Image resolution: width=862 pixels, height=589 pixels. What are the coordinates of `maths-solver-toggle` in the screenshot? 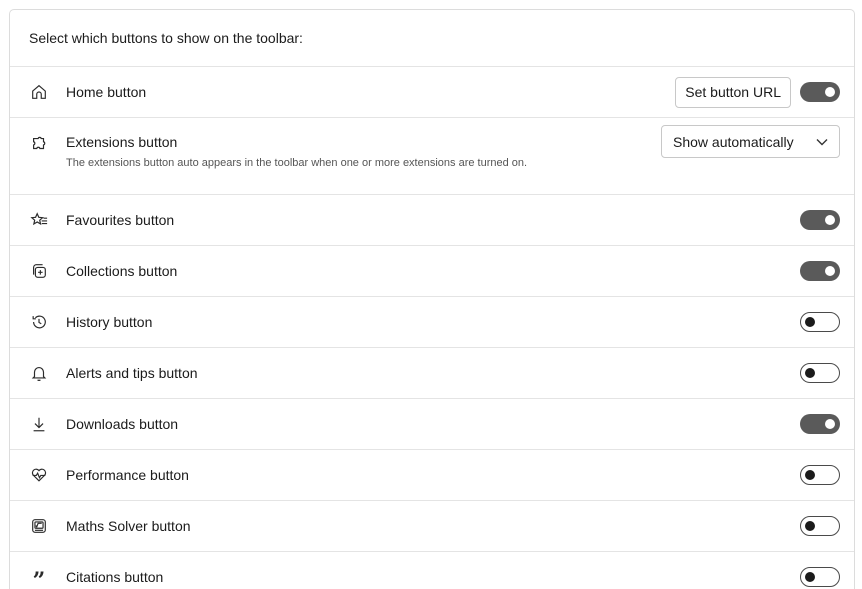 It's located at (820, 526).